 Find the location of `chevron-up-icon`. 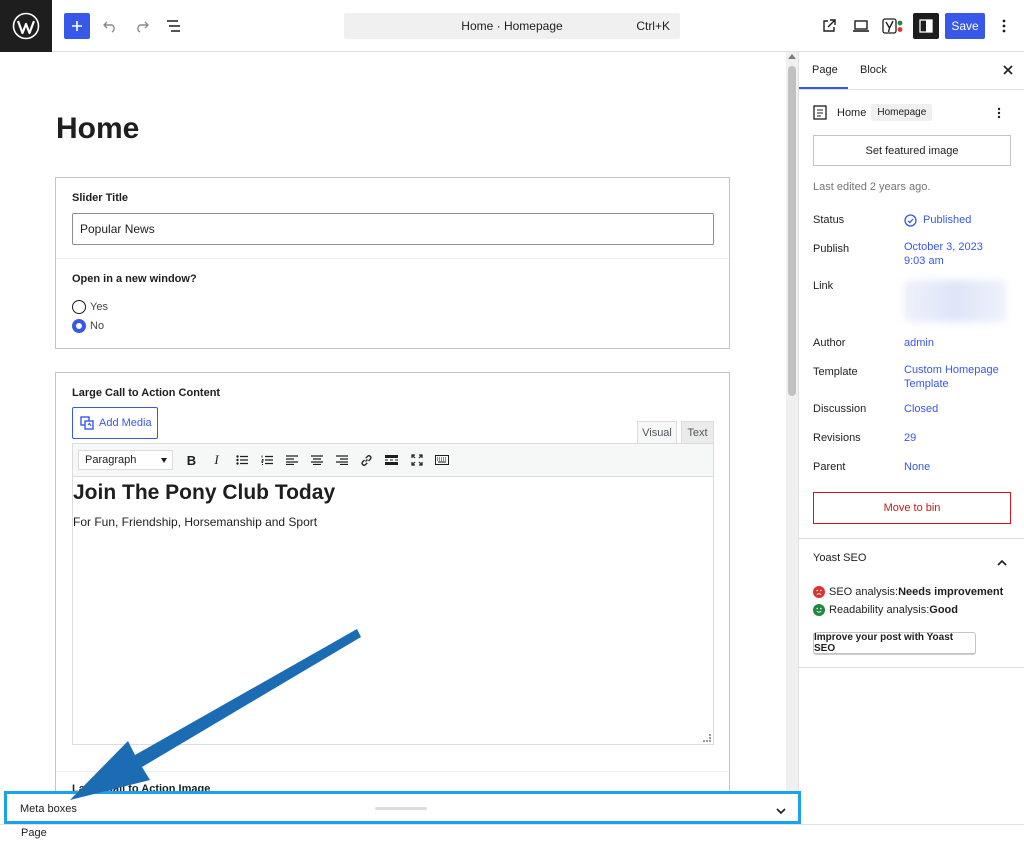

chevron-up-icon is located at coordinates (1002, 562).